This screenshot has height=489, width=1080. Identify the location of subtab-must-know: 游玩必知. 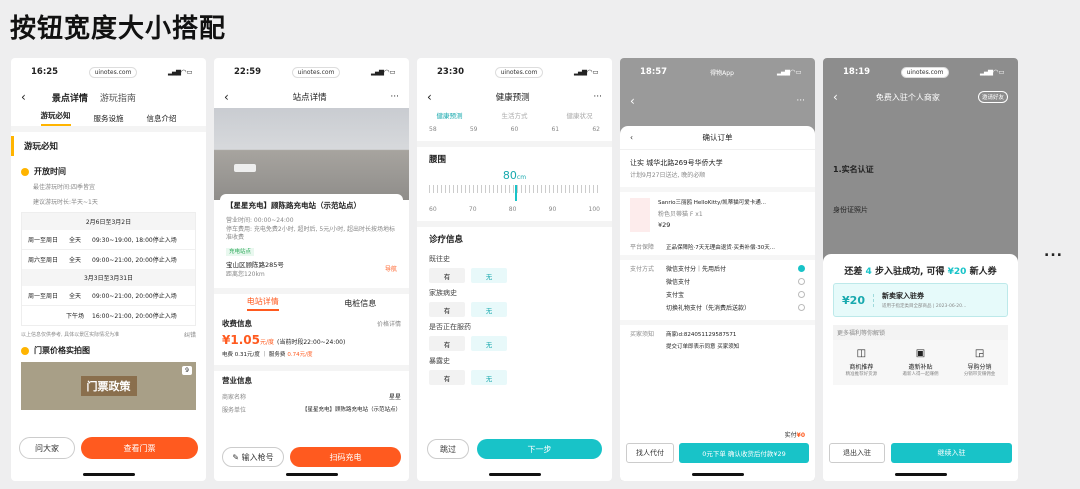
(55, 118).